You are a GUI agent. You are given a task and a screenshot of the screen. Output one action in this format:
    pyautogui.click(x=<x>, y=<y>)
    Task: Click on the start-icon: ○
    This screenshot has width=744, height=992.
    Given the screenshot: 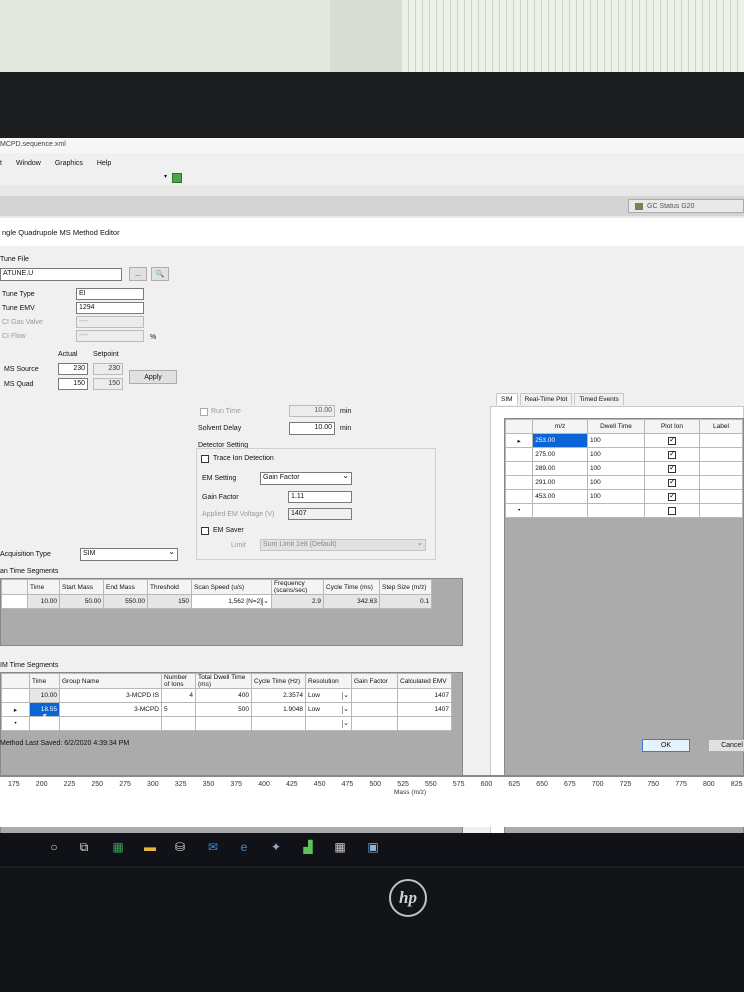 What is the action you would take?
    pyautogui.click(x=54, y=847)
    